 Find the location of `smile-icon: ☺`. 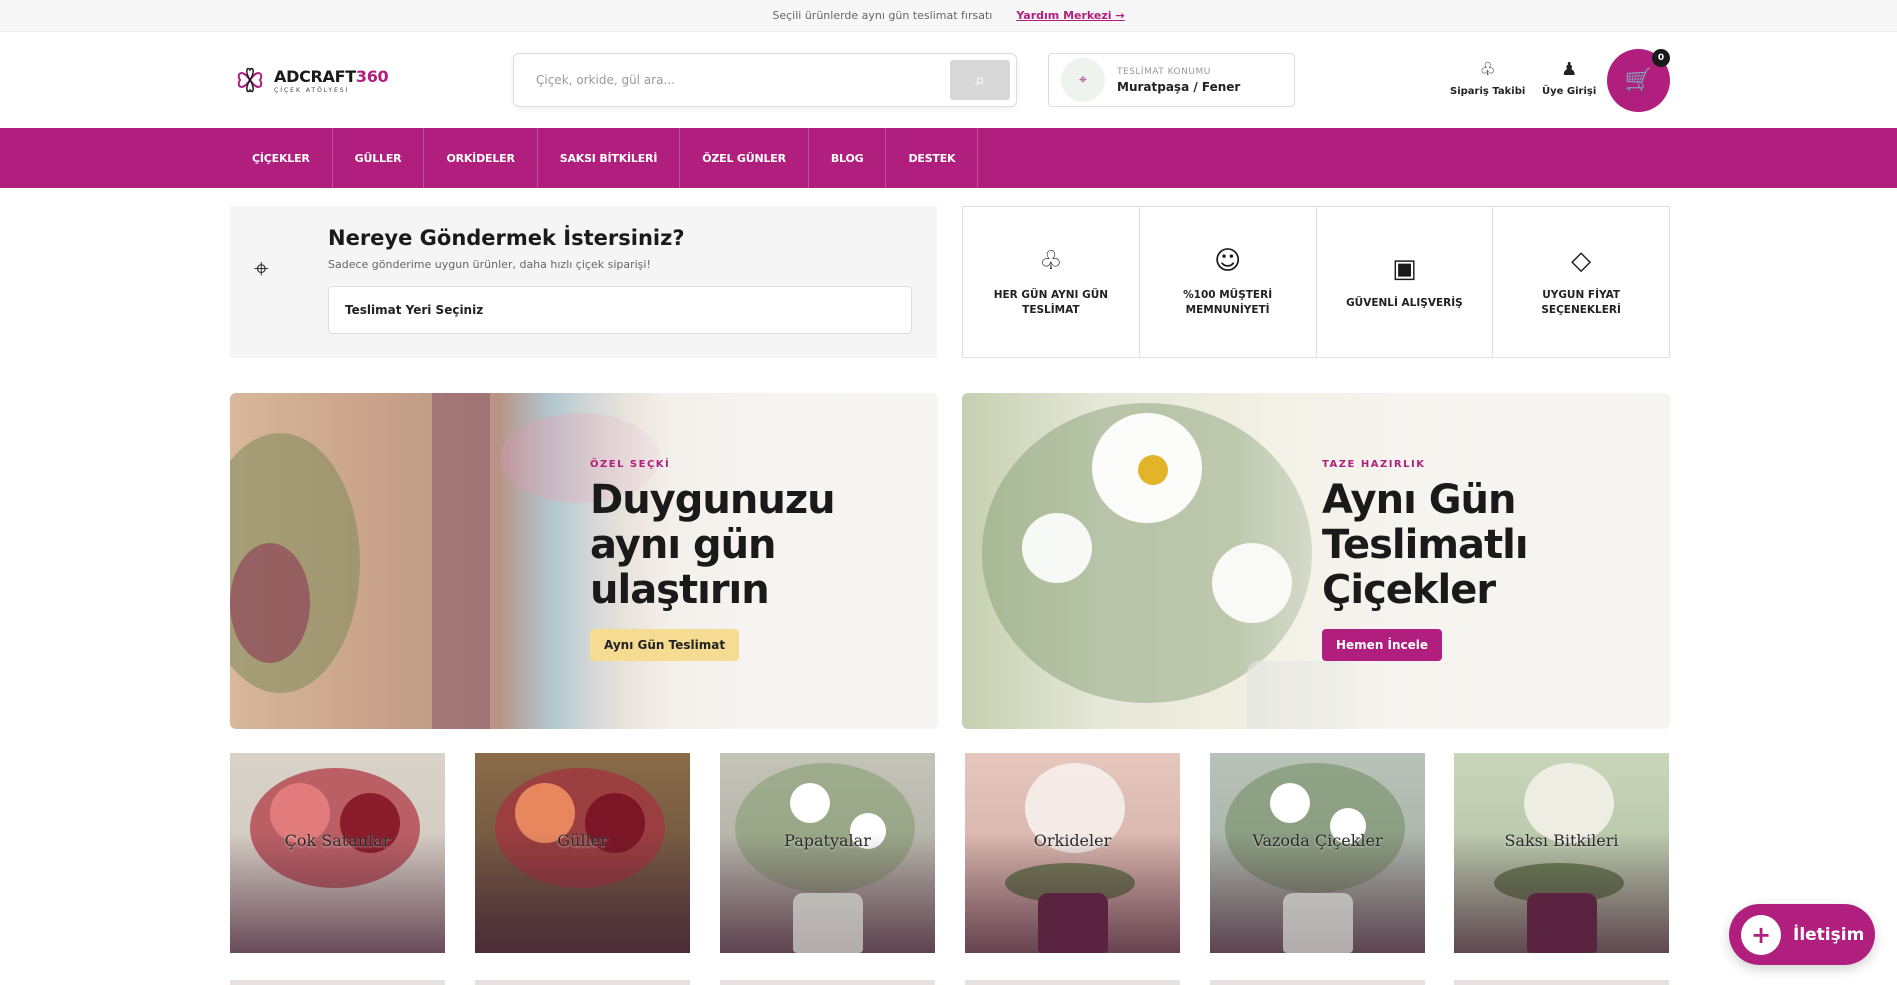

smile-icon: ☺ is located at coordinates (1228, 261).